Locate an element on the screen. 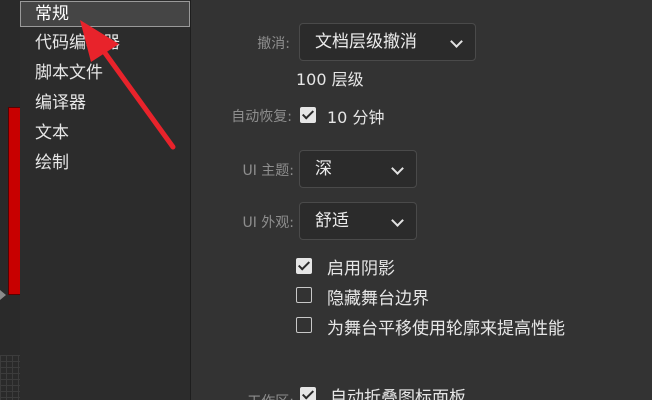  canvas-edge is located at coordinates (11, 200).